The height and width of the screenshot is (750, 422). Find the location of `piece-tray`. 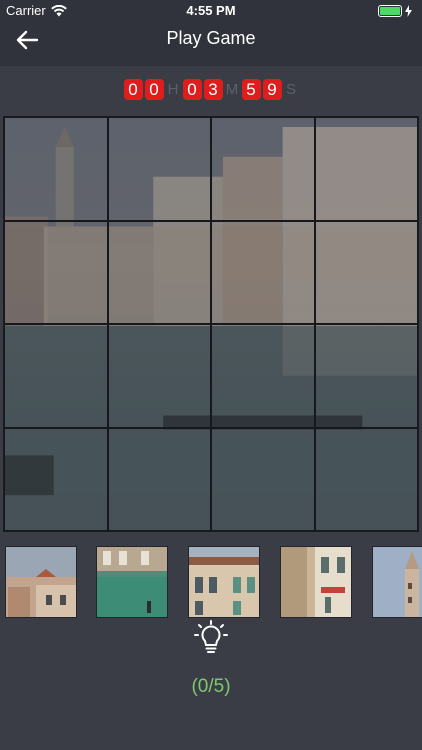

piece-tray is located at coordinates (211, 582).